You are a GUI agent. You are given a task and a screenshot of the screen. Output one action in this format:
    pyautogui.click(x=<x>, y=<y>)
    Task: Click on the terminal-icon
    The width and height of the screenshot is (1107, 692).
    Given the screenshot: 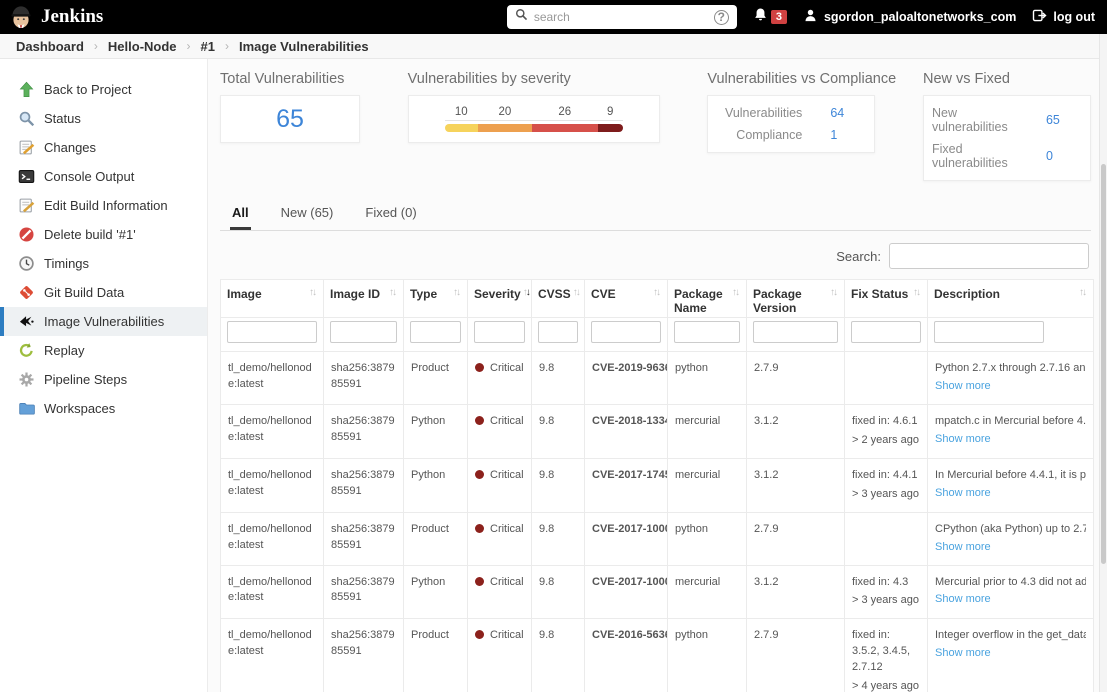 What is the action you would take?
    pyautogui.click(x=26, y=176)
    